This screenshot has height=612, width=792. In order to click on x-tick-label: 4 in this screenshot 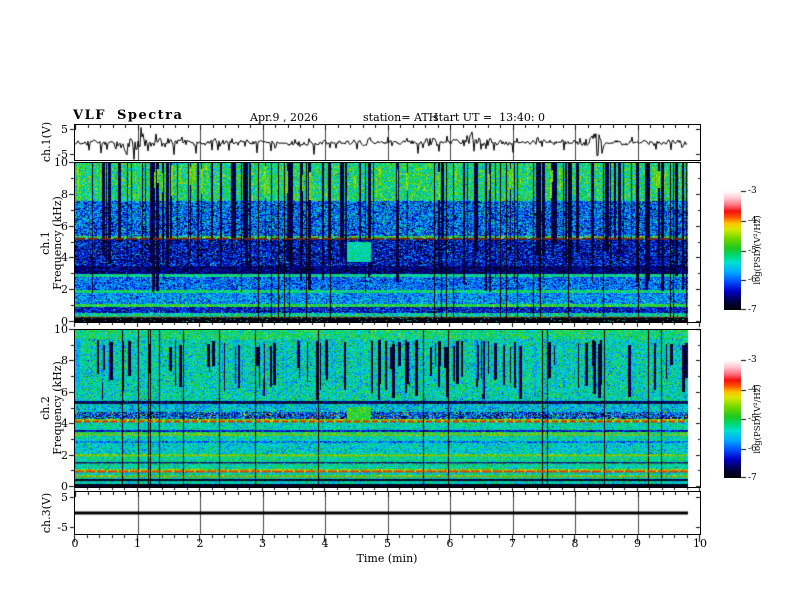, I will do `click(325, 543)`.